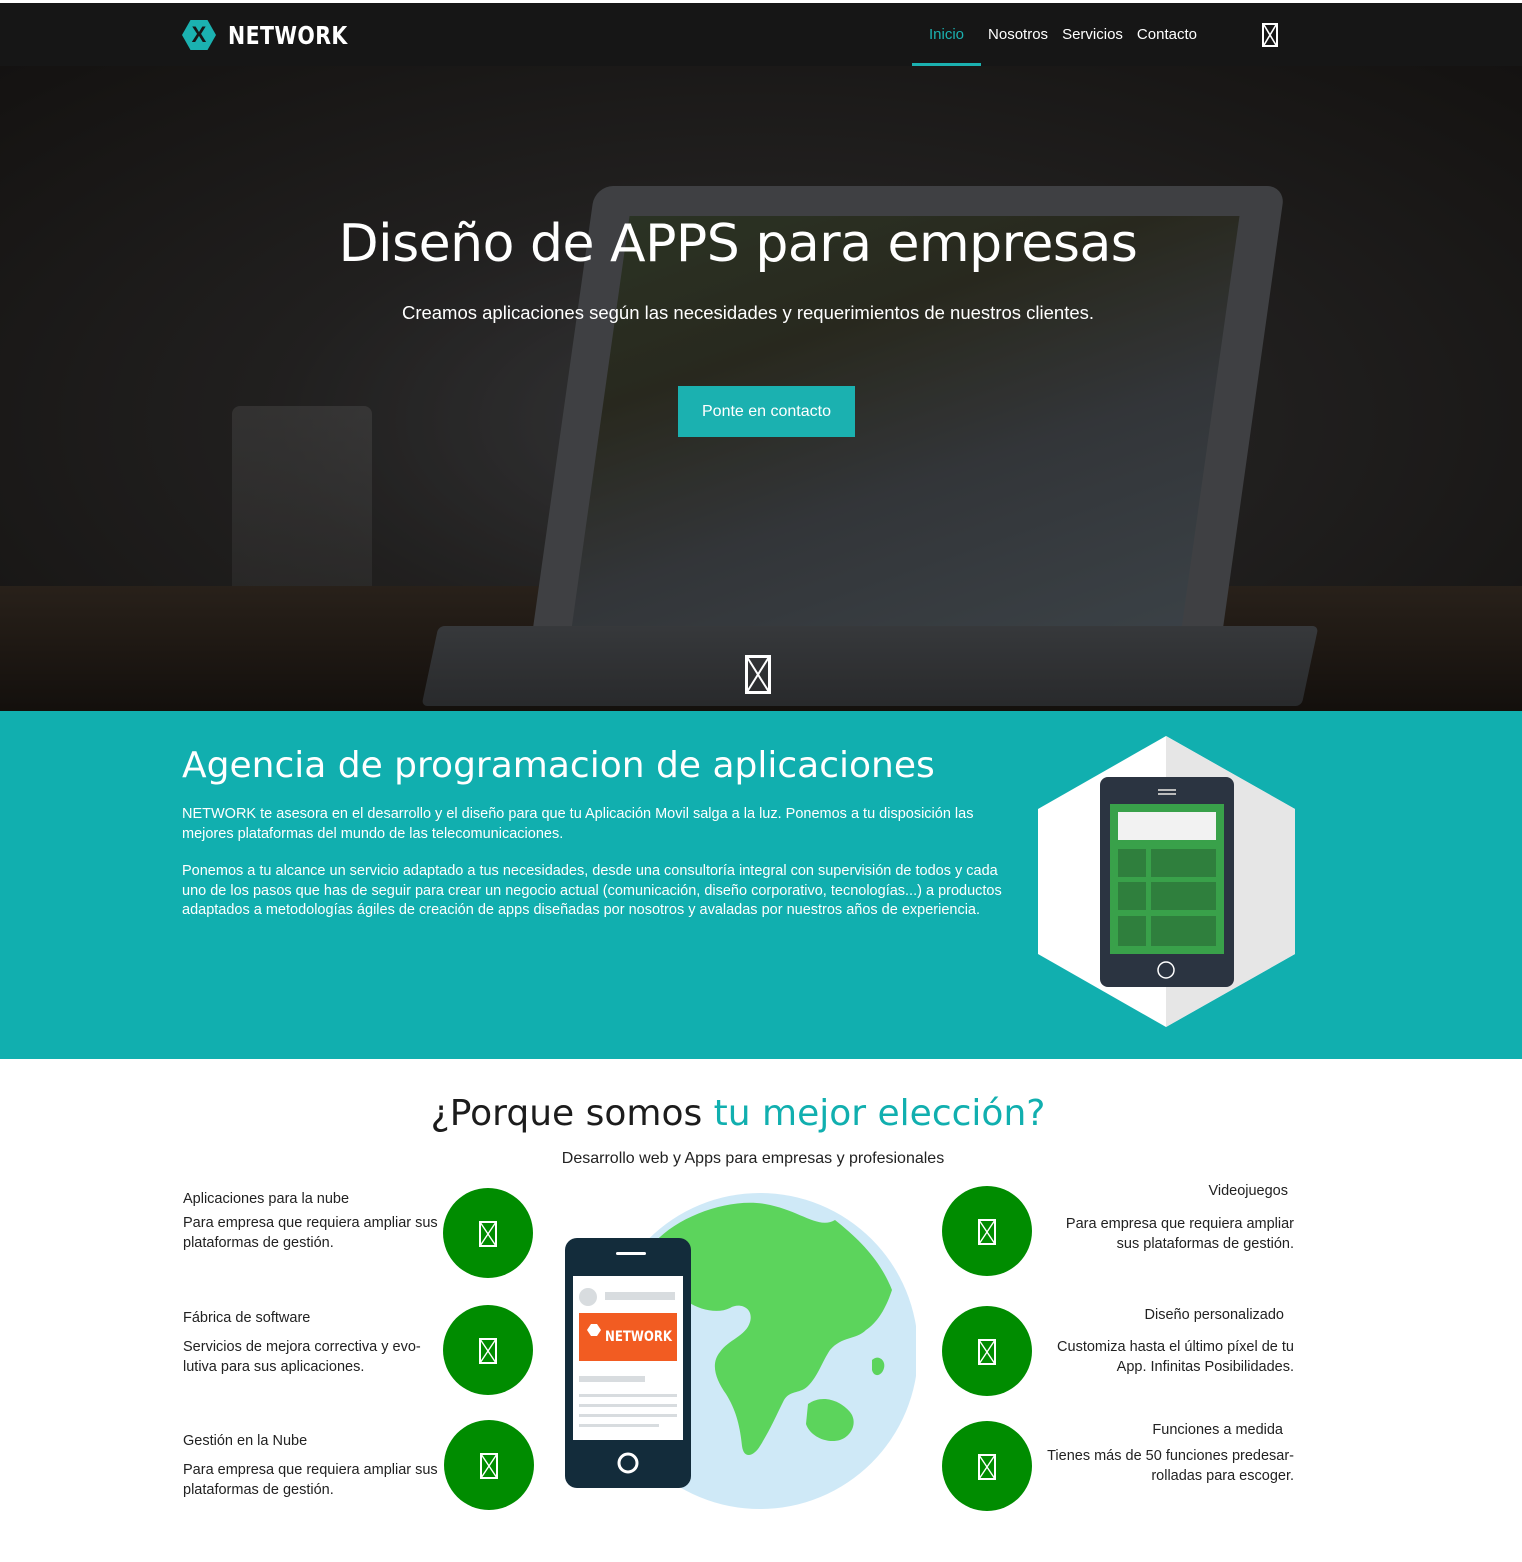 The width and height of the screenshot is (1522, 1562). I want to click on feature-title-gestion-nube: Gestión en la Nube, so click(245, 1441).